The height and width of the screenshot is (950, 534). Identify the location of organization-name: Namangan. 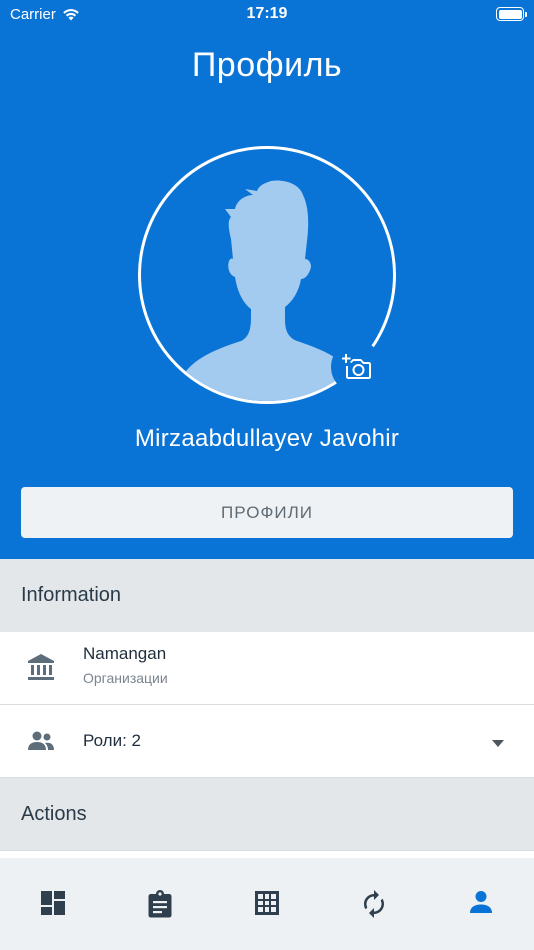
(125, 653).